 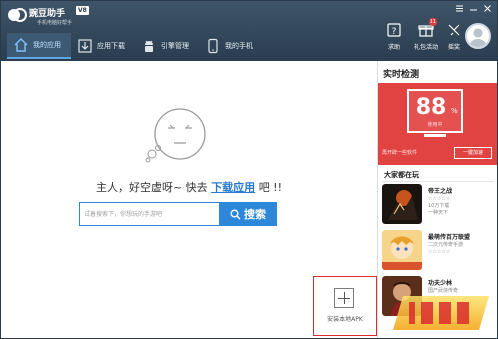 I want to click on game-meta: ☆☆☆☆☆ 10万下载 一种天下, so click(x=439, y=206).